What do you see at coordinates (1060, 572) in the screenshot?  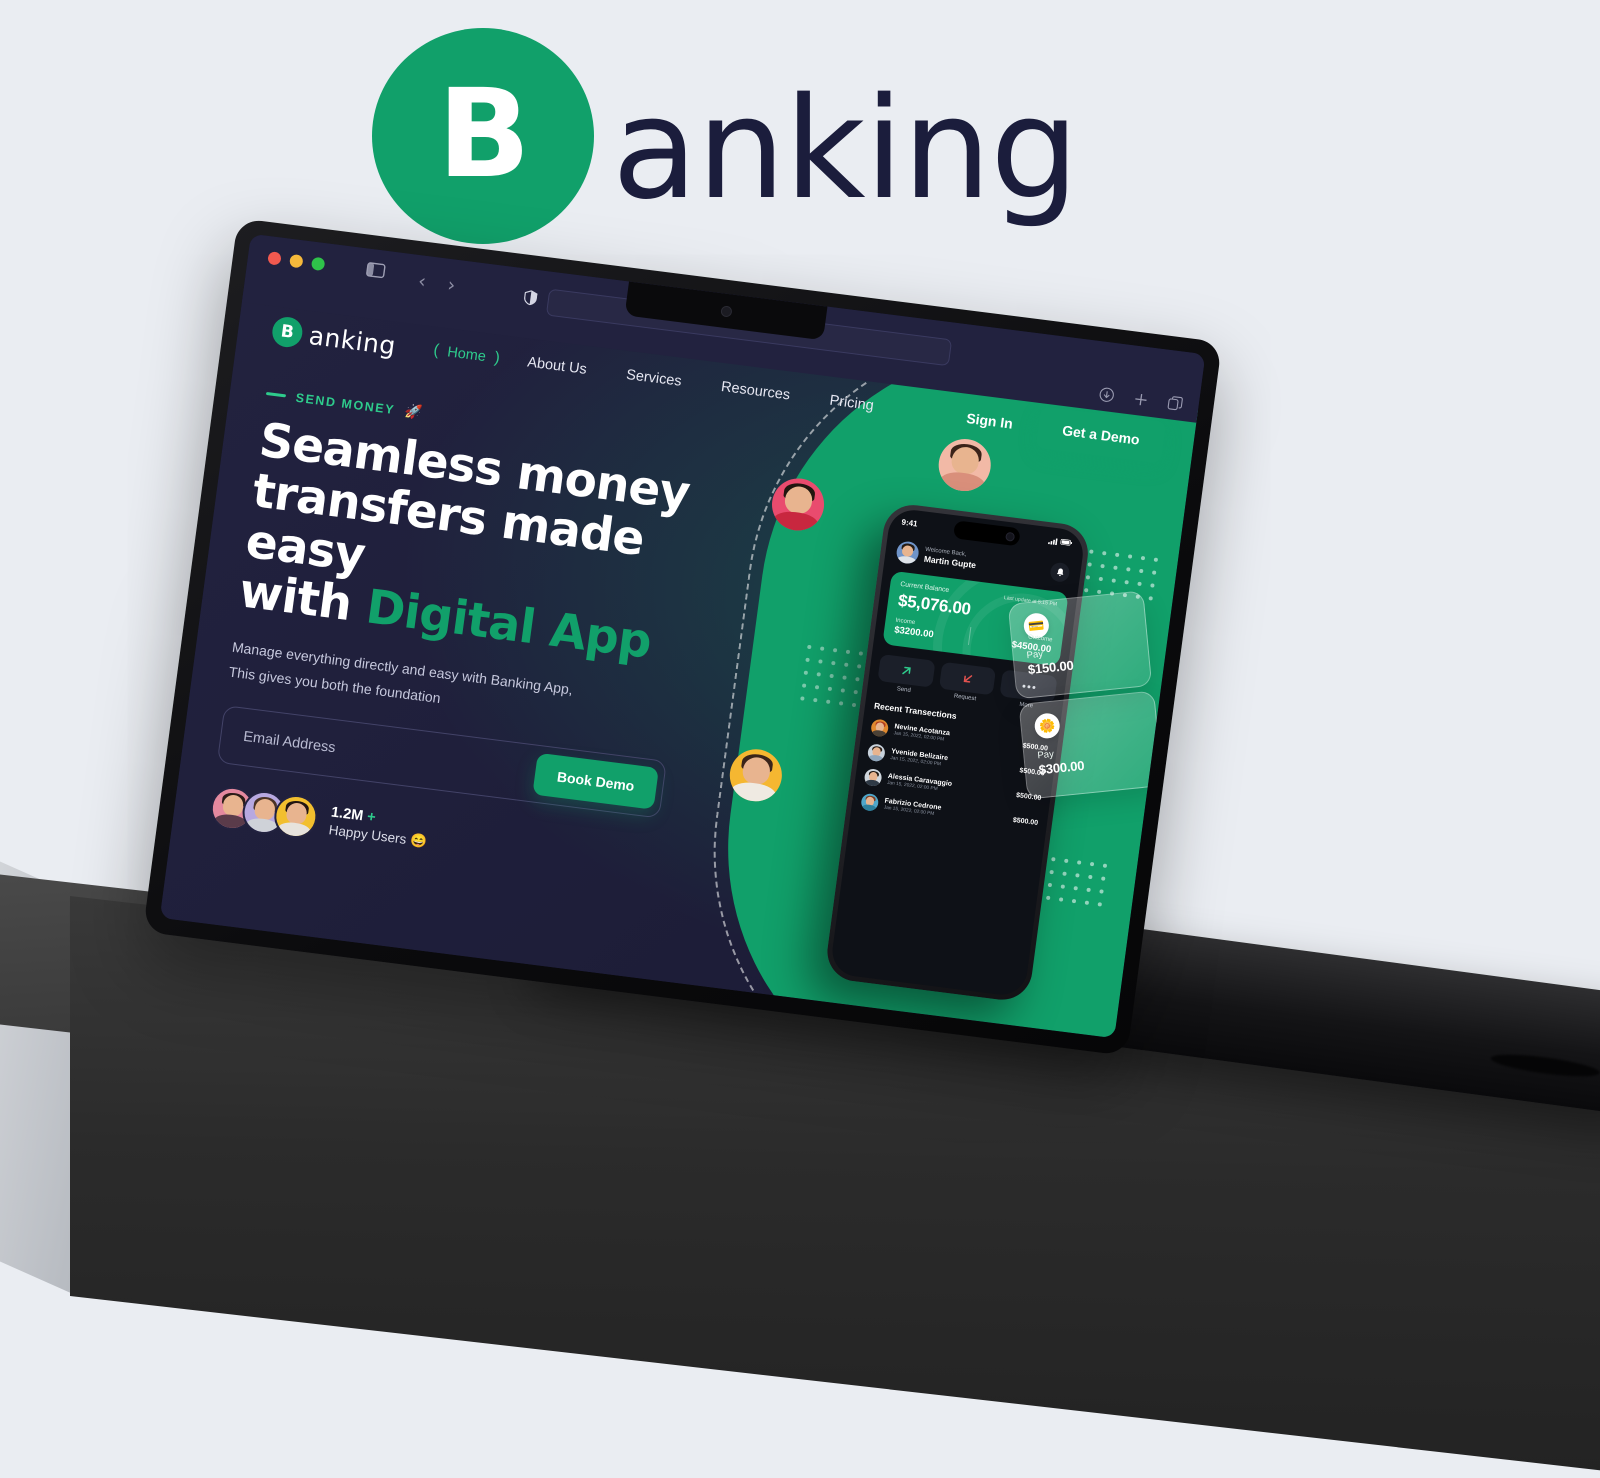 I see `bell-icon` at bounding box center [1060, 572].